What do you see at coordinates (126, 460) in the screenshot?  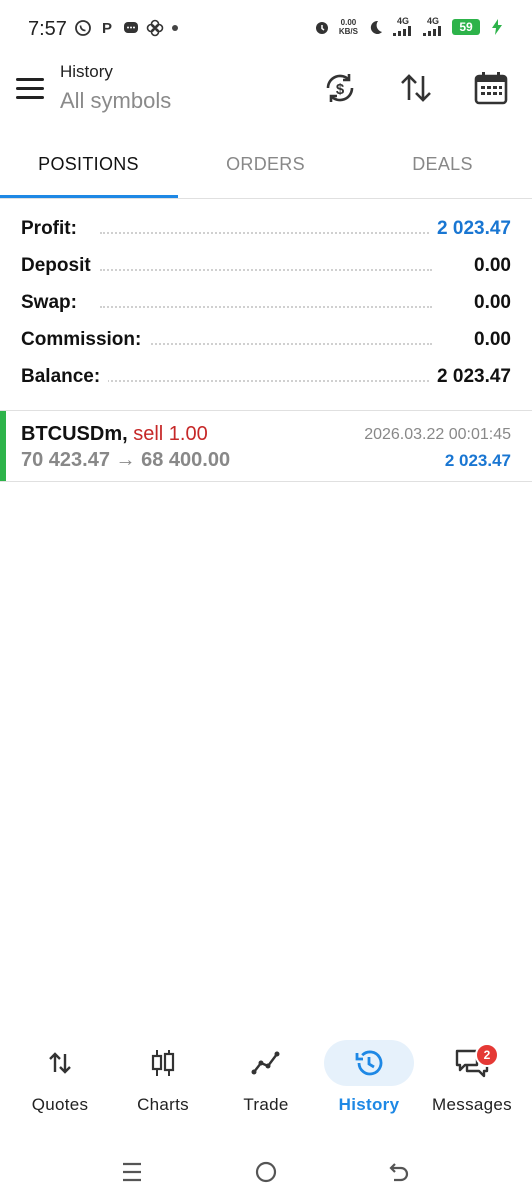 I see `position-prices: 70 423.47 → 68 400.00` at bounding box center [126, 460].